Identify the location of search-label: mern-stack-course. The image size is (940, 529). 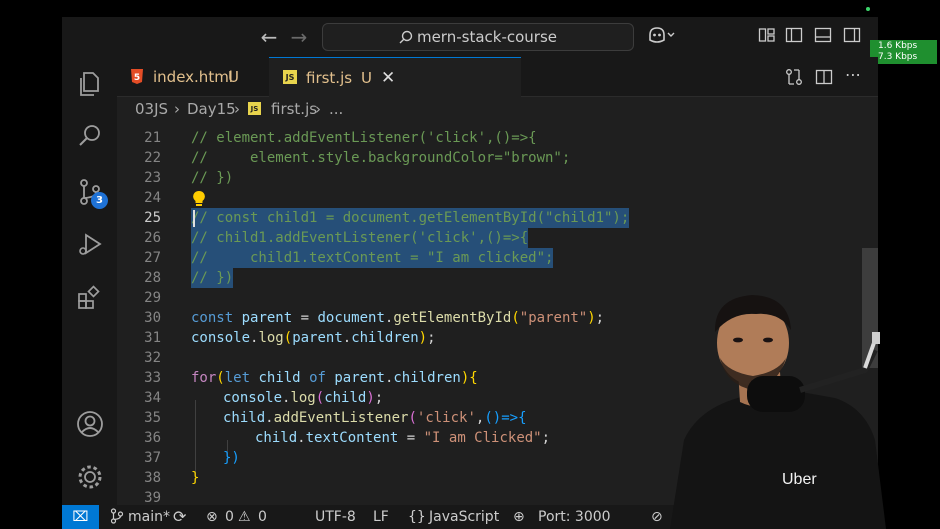
(487, 37).